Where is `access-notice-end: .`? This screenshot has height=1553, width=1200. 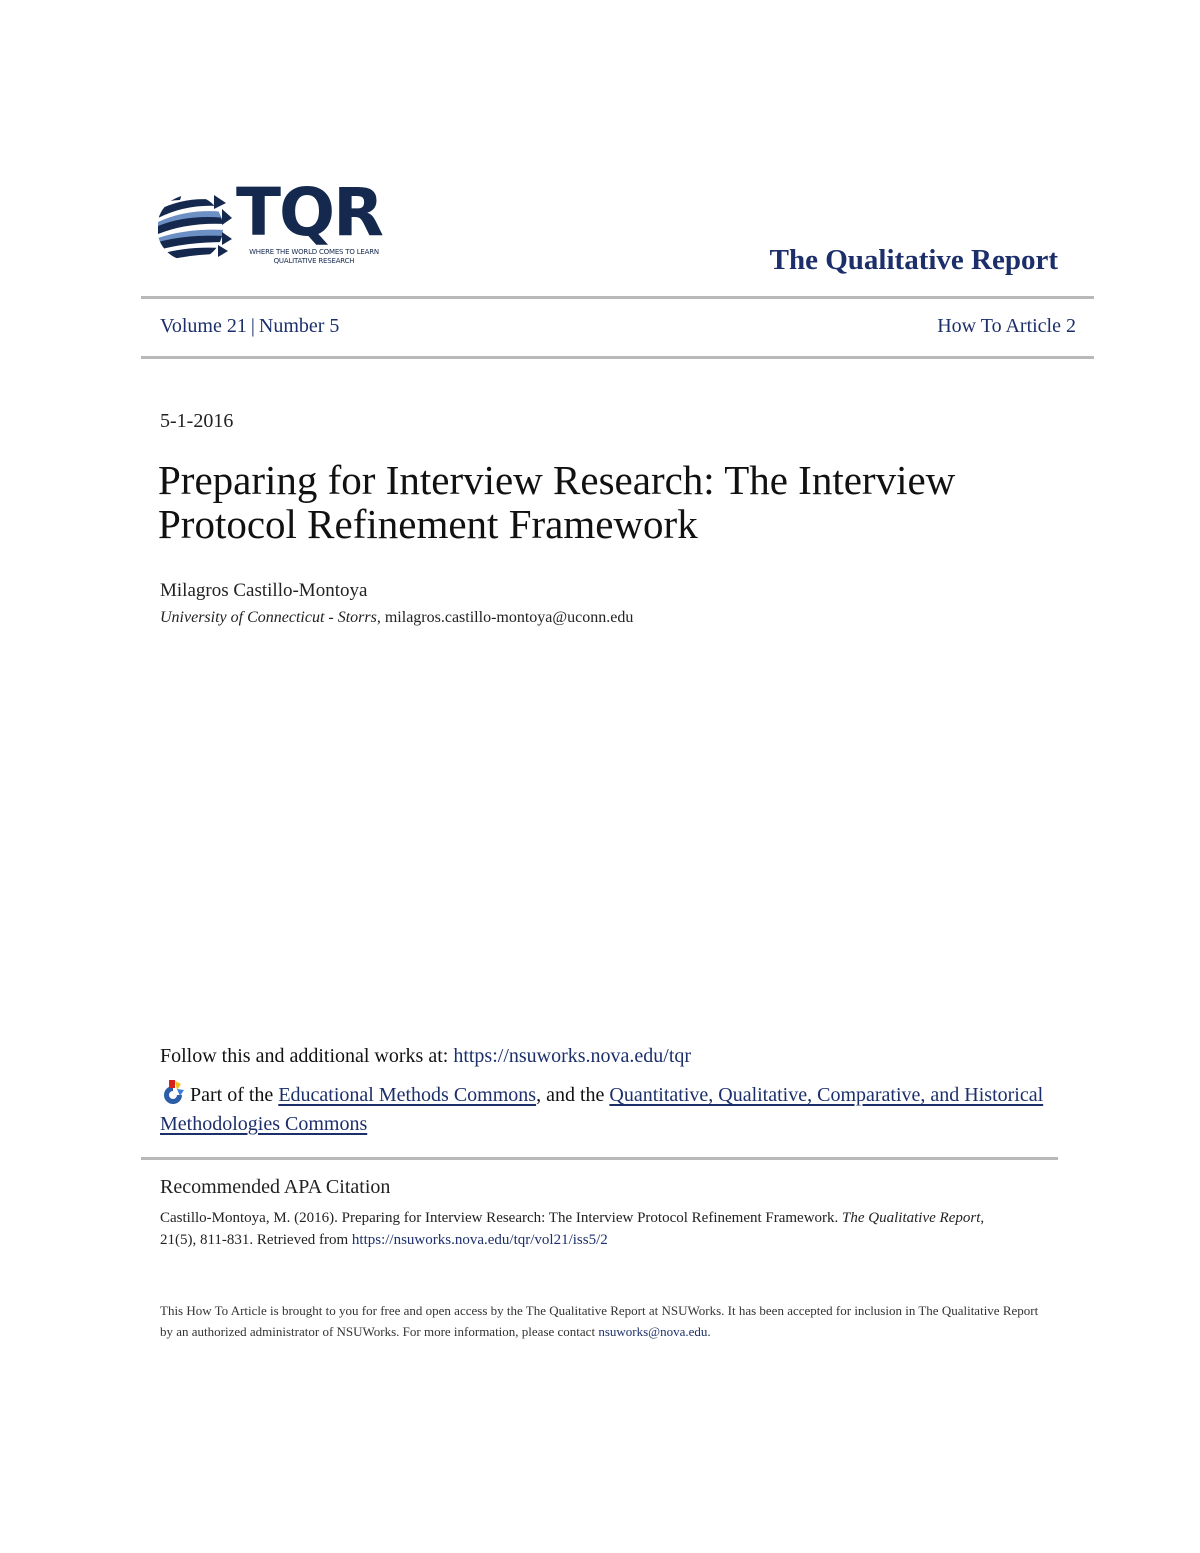 access-notice-end: . is located at coordinates (709, 1331).